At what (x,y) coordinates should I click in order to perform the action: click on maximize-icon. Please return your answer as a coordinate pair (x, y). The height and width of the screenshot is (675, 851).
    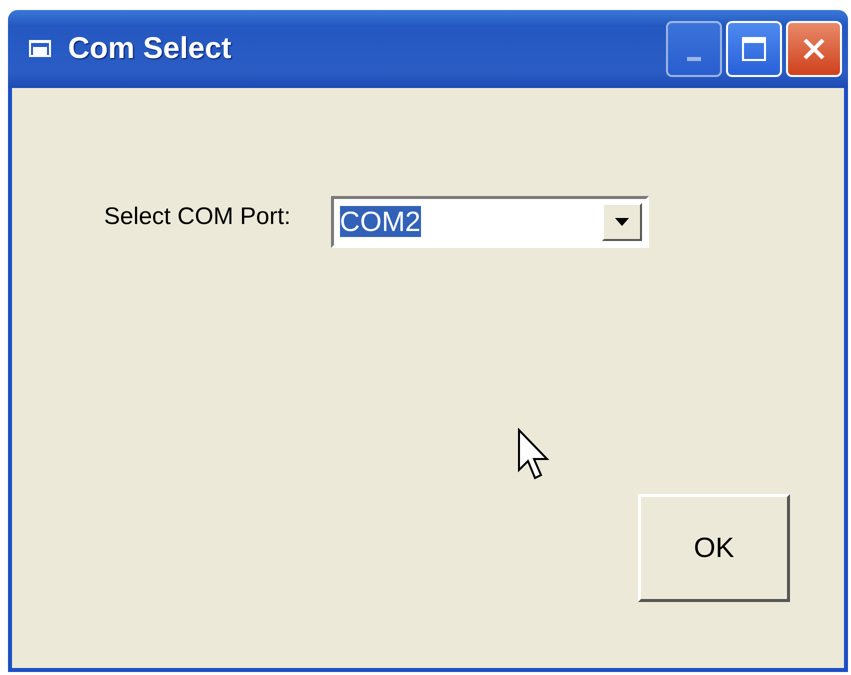
    Looking at the image, I should click on (754, 49).